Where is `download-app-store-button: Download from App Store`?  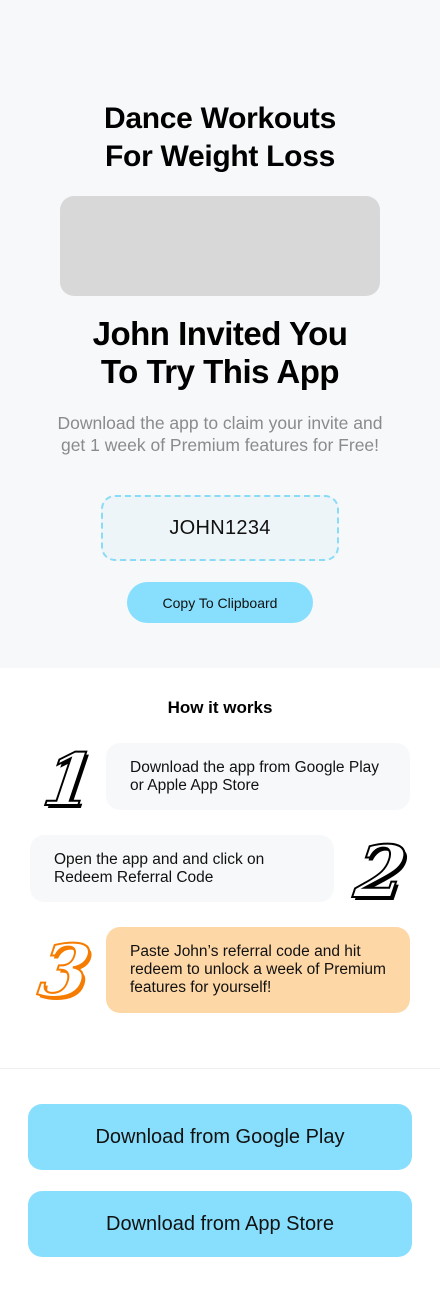
download-app-store-button: Download from App Store is located at coordinates (220, 1224).